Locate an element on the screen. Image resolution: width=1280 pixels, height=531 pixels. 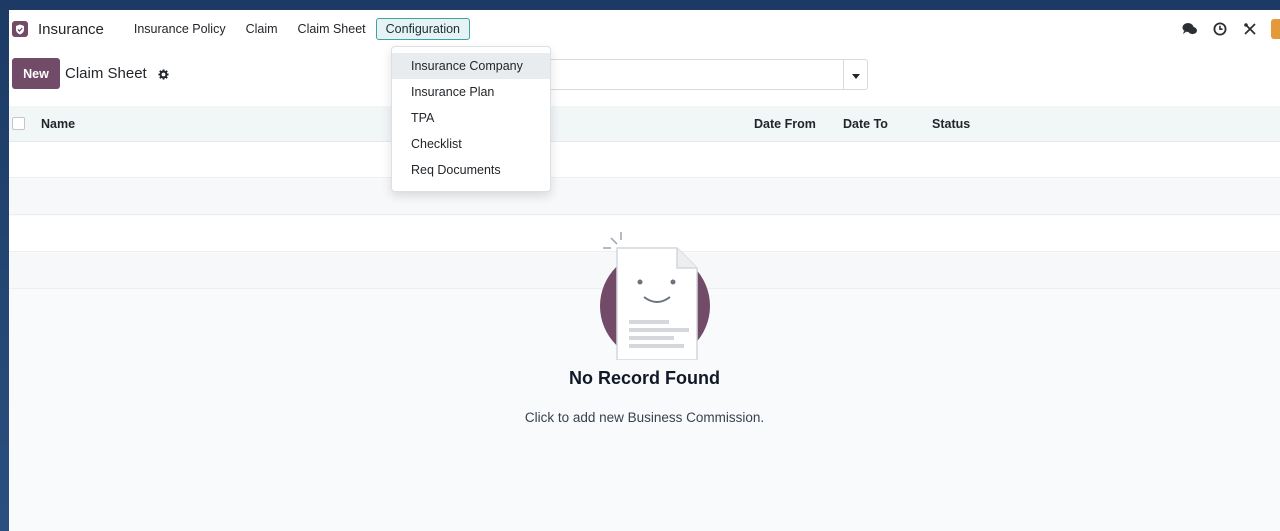
app-name: Insurance is located at coordinates (71, 29).